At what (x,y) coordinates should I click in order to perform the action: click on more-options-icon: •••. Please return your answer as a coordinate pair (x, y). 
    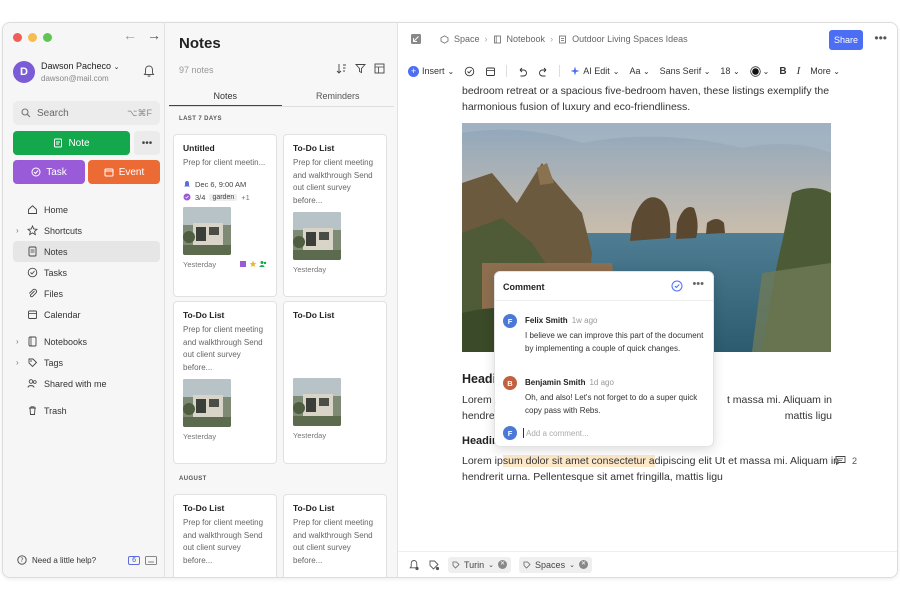
    Looking at the image, I should click on (880, 38).